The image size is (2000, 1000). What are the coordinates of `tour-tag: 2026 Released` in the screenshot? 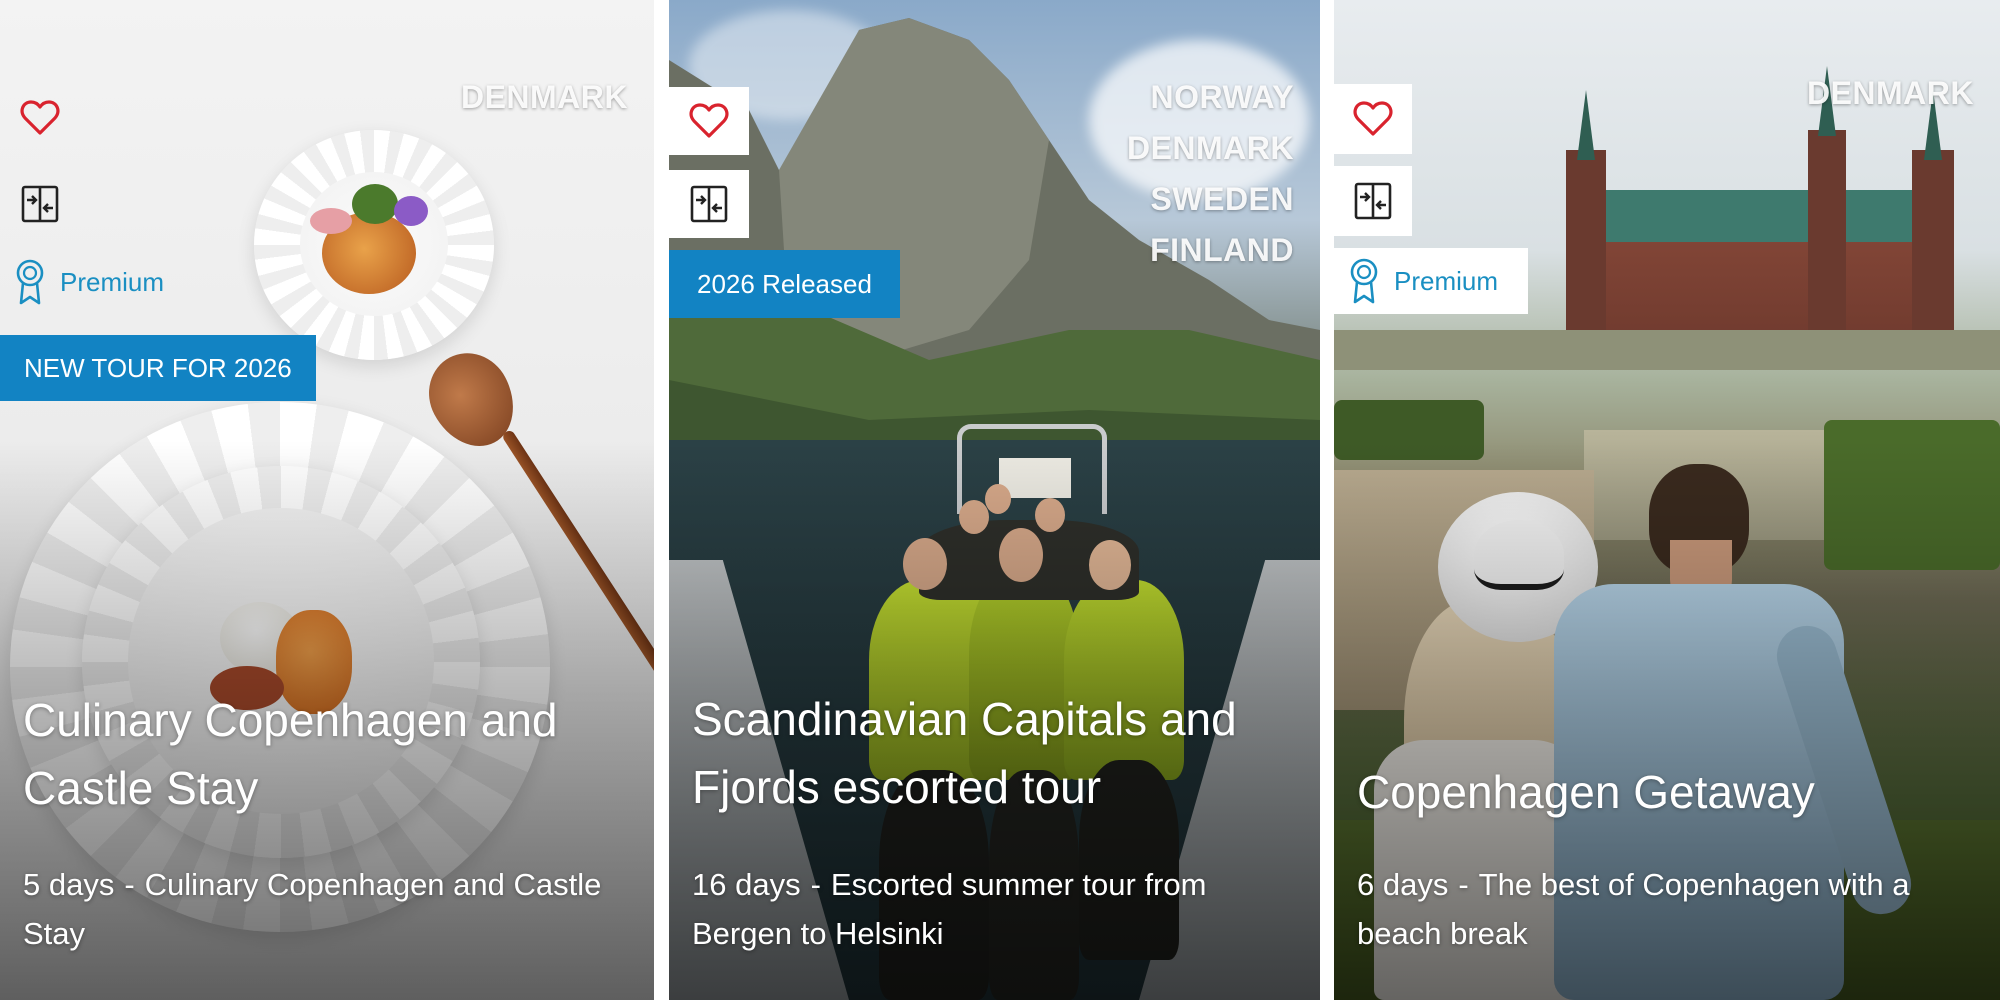 It's located at (784, 284).